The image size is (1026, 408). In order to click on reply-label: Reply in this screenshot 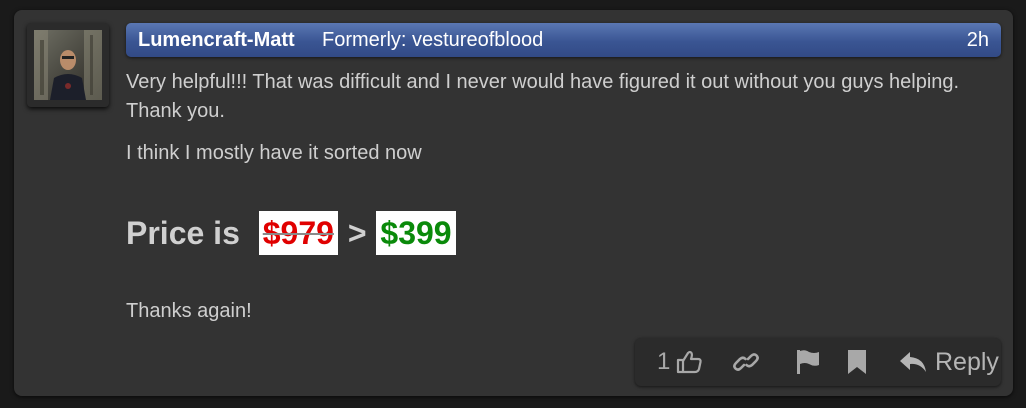, I will do `click(967, 361)`.